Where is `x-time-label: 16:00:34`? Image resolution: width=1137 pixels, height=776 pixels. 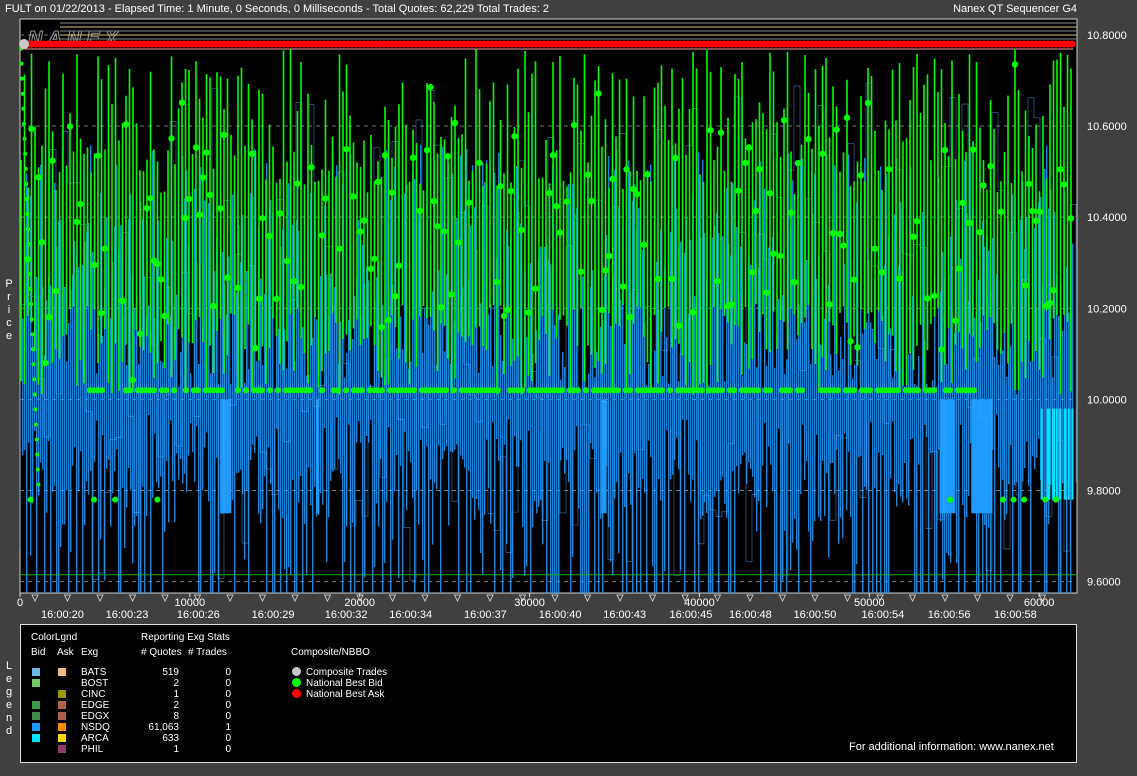 x-time-label: 16:00:34 is located at coordinates (410, 614).